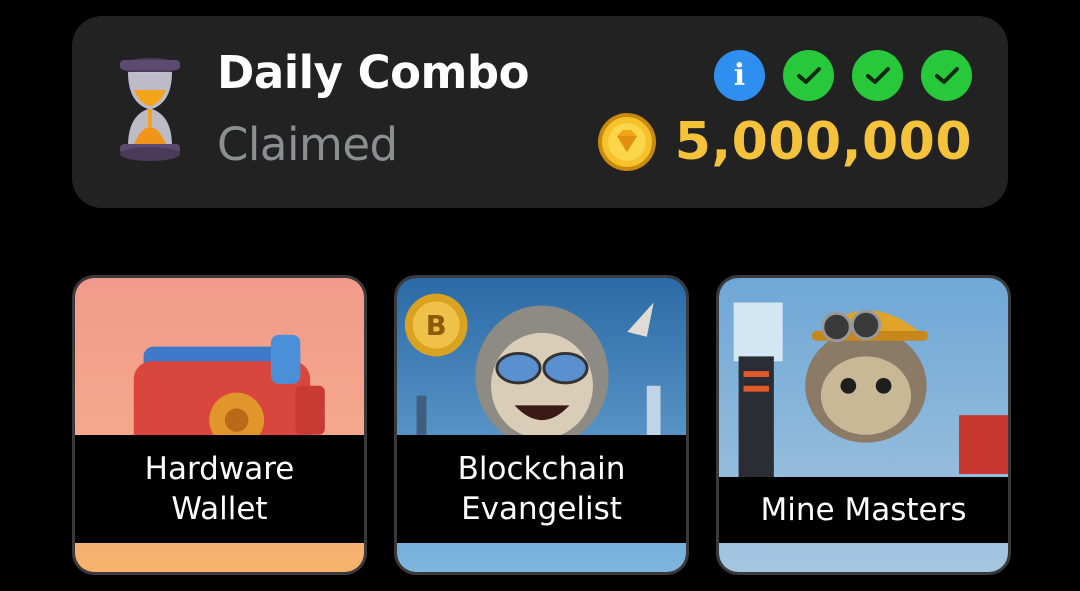 This screenshot has width=1080, height=591. I want to click on card-blockchain-evangelist: B Blockchain Evangelist, so click(541, 425).